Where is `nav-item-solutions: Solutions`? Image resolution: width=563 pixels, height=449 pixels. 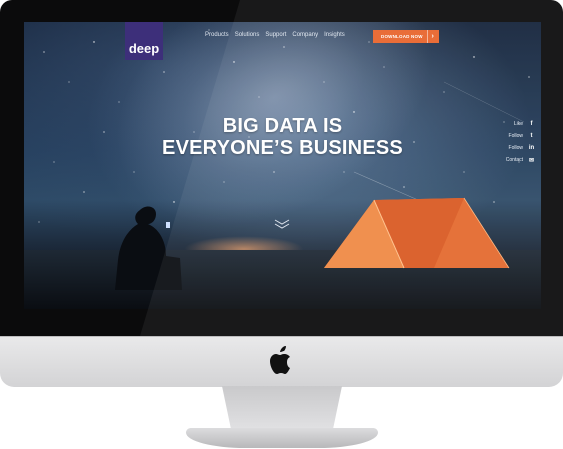
nav-item-solutions: Solutions is located at coordinates (247, 35).